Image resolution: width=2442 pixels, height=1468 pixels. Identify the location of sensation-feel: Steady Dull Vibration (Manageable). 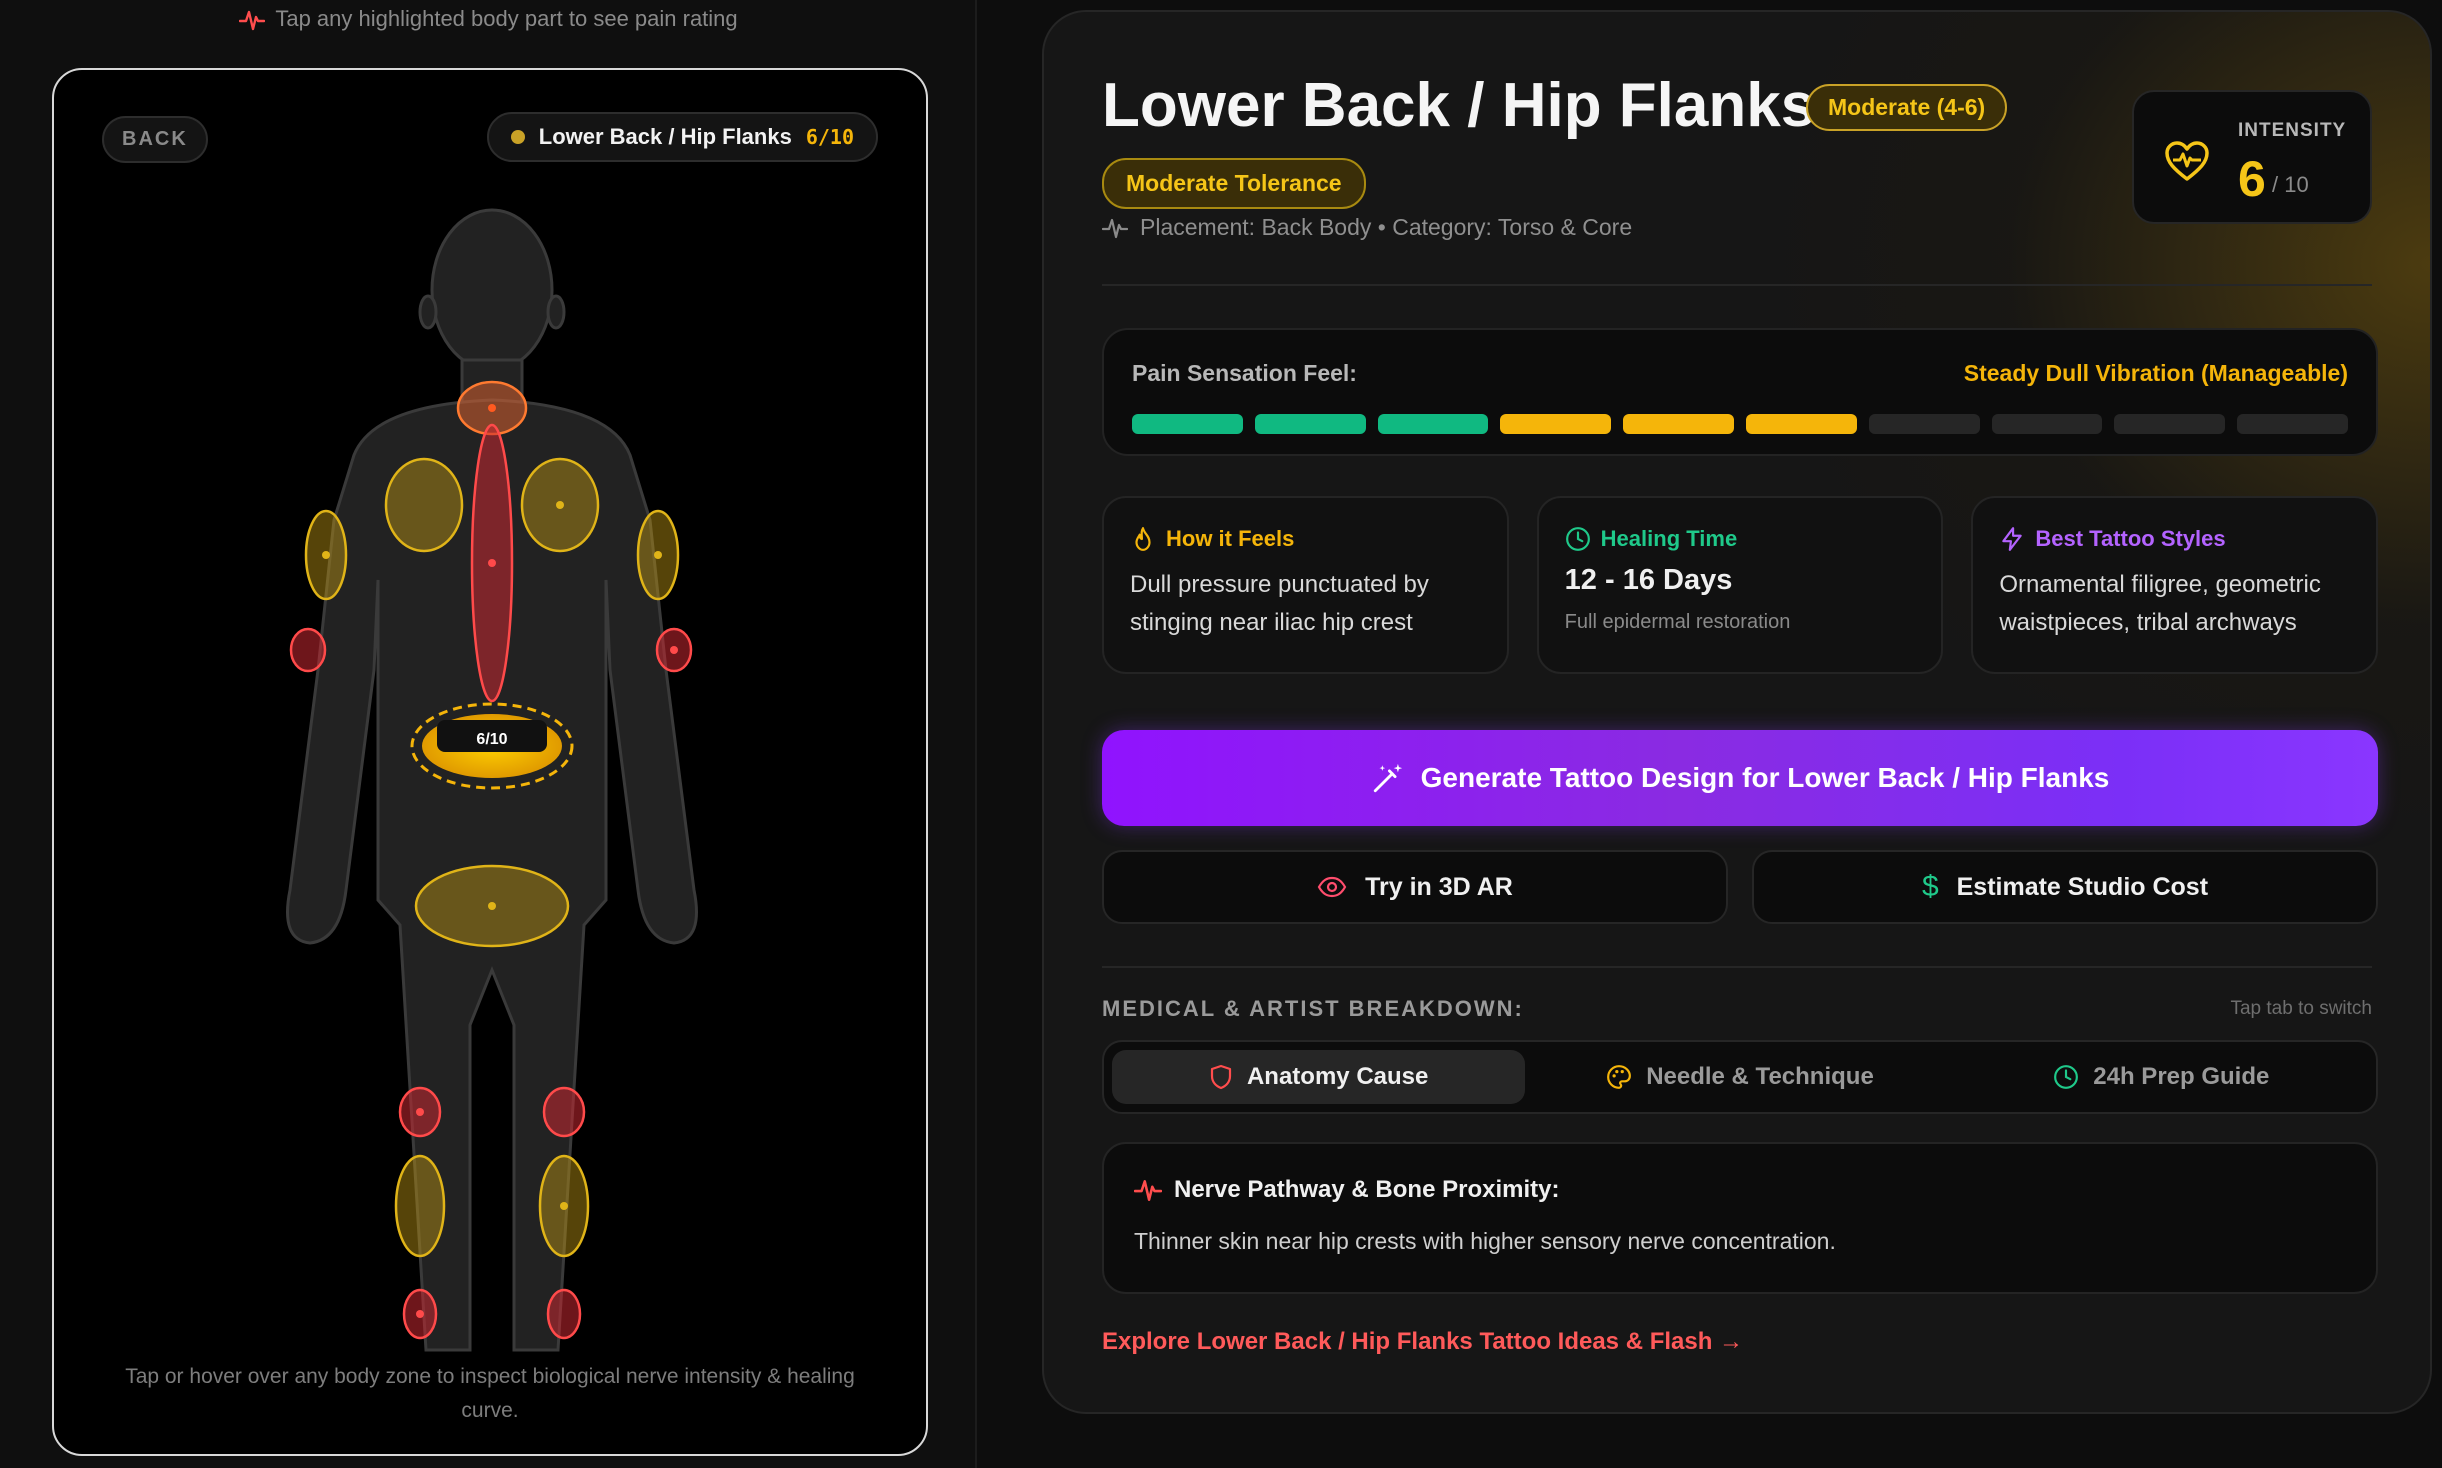
(2155, 373).